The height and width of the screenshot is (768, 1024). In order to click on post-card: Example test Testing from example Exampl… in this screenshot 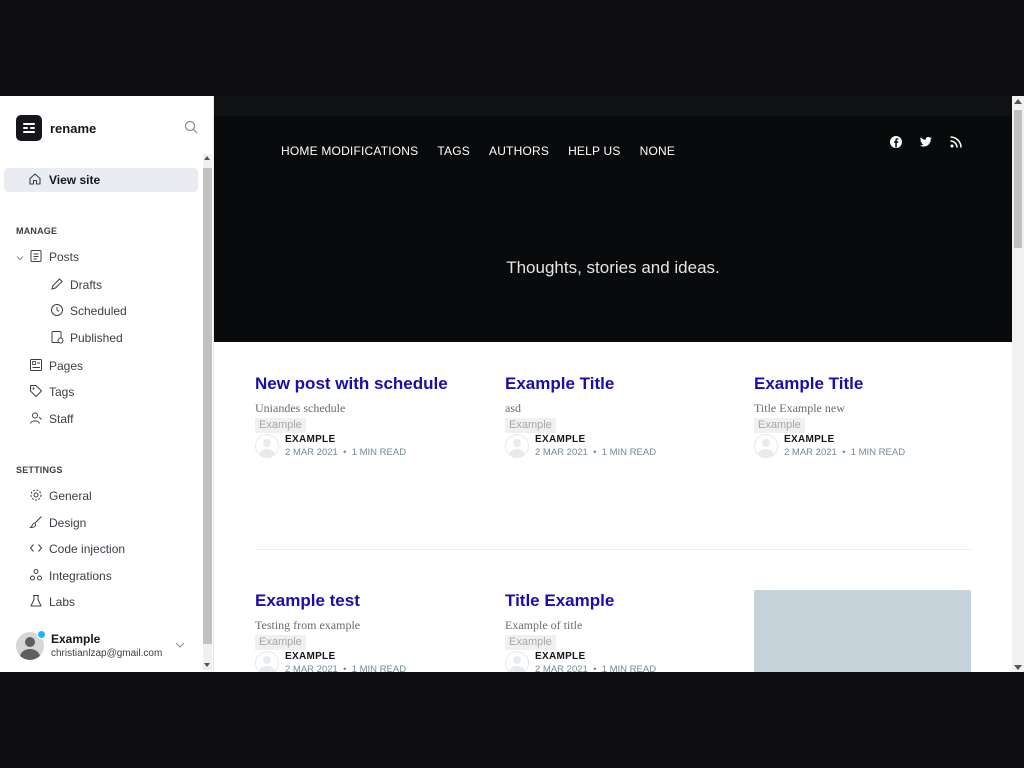, I will do `click(365, 631)`.